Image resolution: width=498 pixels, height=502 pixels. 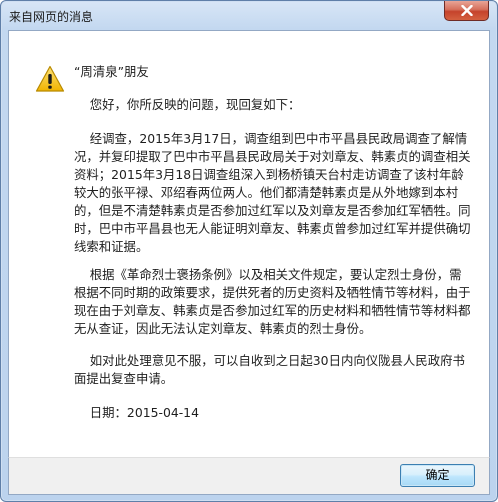 What do you see at coordinates (249, 16) in the screenshot?
I see `title-bar: 来自网页的消息` at bounding box center [249, 16].